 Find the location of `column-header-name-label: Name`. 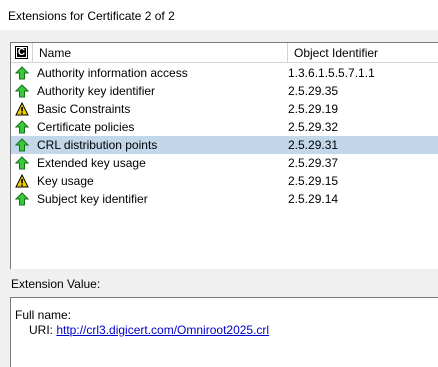

column-header-name-label: Name is located at coordinates (55, 53).